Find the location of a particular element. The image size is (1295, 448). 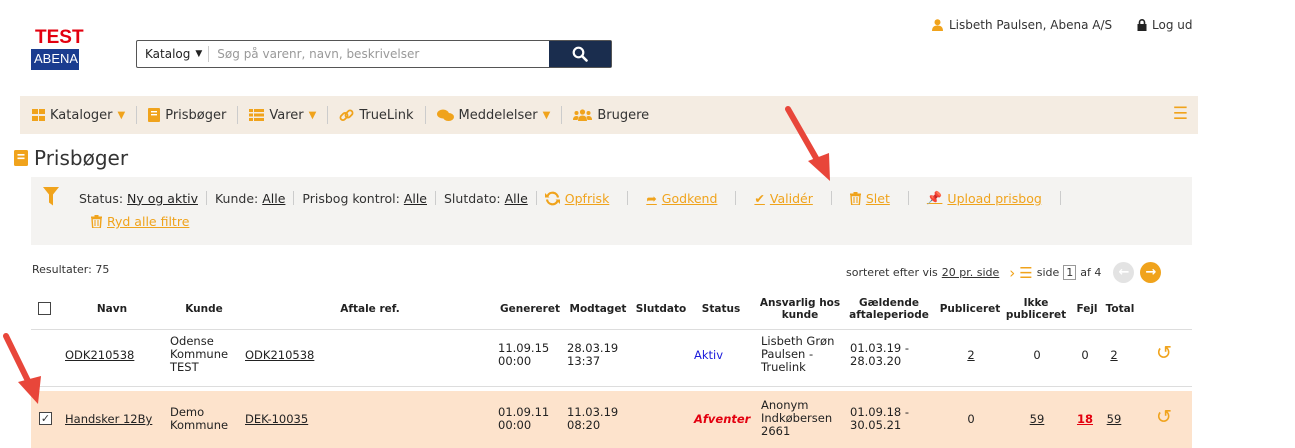

validate-button: ✔ Validér is located at coordinates (783, 198).